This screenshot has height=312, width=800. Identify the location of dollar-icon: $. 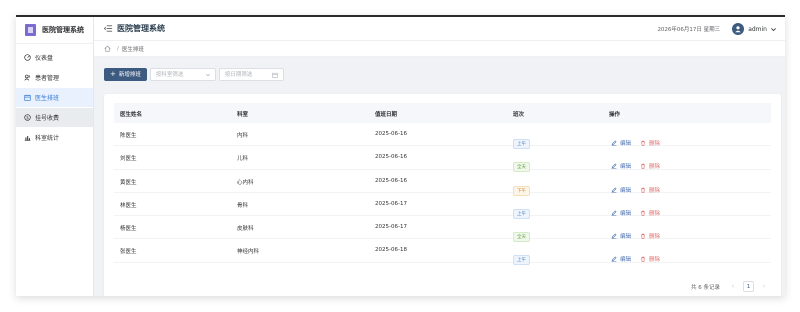
(27, 118).